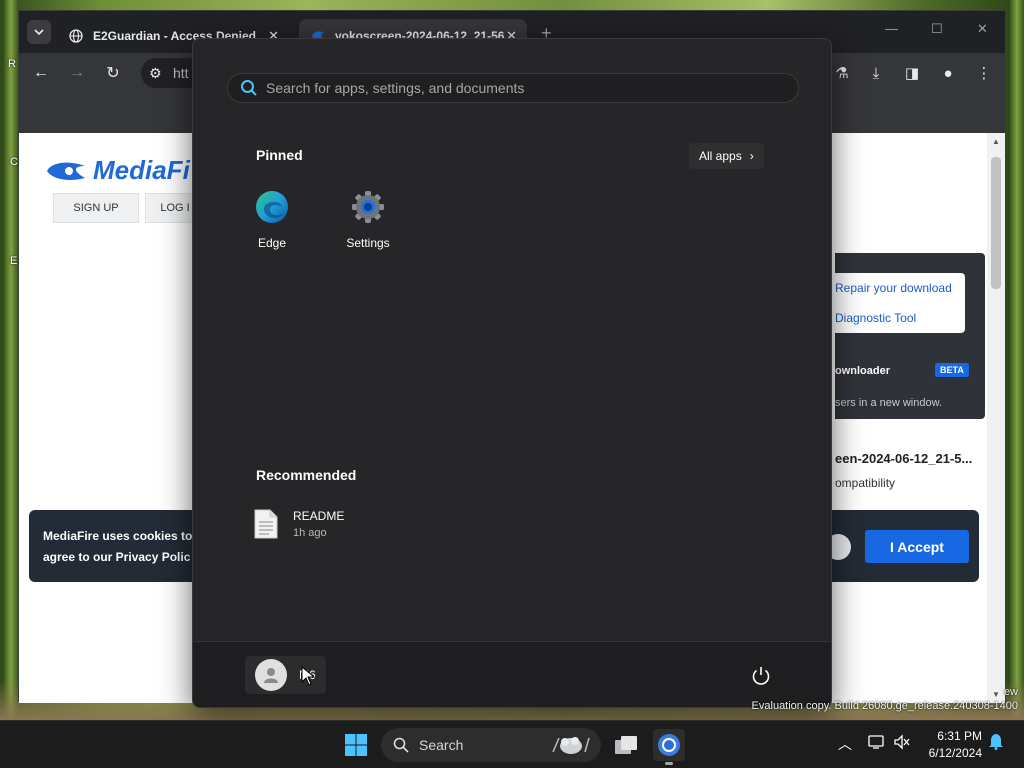  What do you see at coordinates (996, 694) in the screenshot?
I see `scroll-down-icon: ▼` at bounding box center [996, 694].